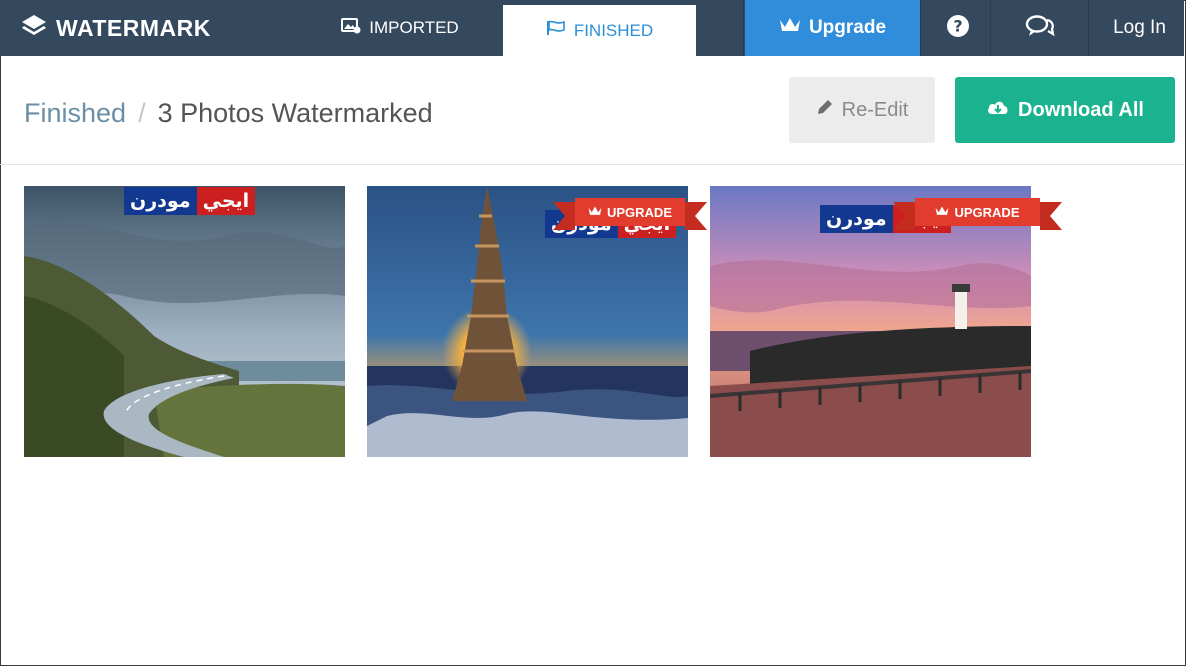 The image size is (1186, 666). Describe the element at coordinates (556, 30) in the screenshot. I see `flag-icon` at that location.